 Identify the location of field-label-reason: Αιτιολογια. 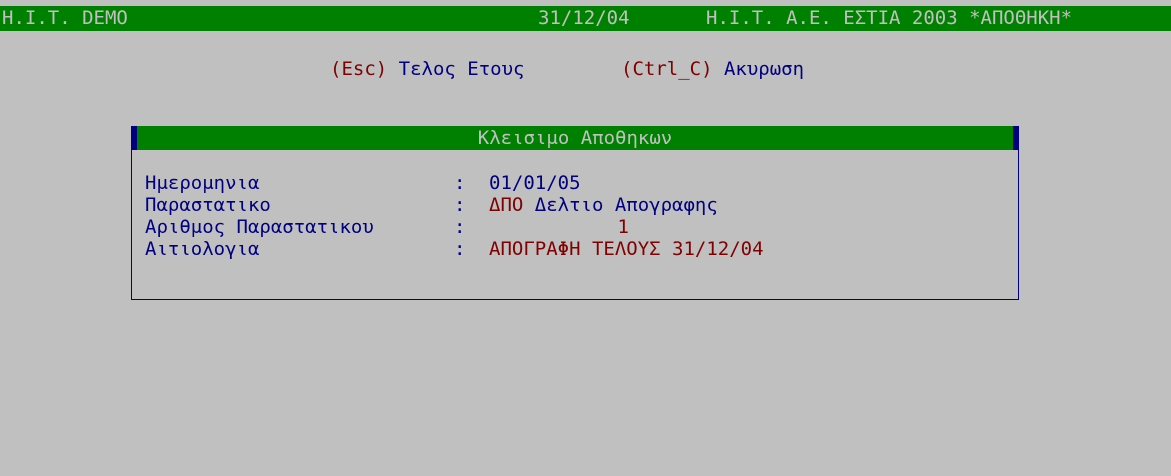
(202, 249).